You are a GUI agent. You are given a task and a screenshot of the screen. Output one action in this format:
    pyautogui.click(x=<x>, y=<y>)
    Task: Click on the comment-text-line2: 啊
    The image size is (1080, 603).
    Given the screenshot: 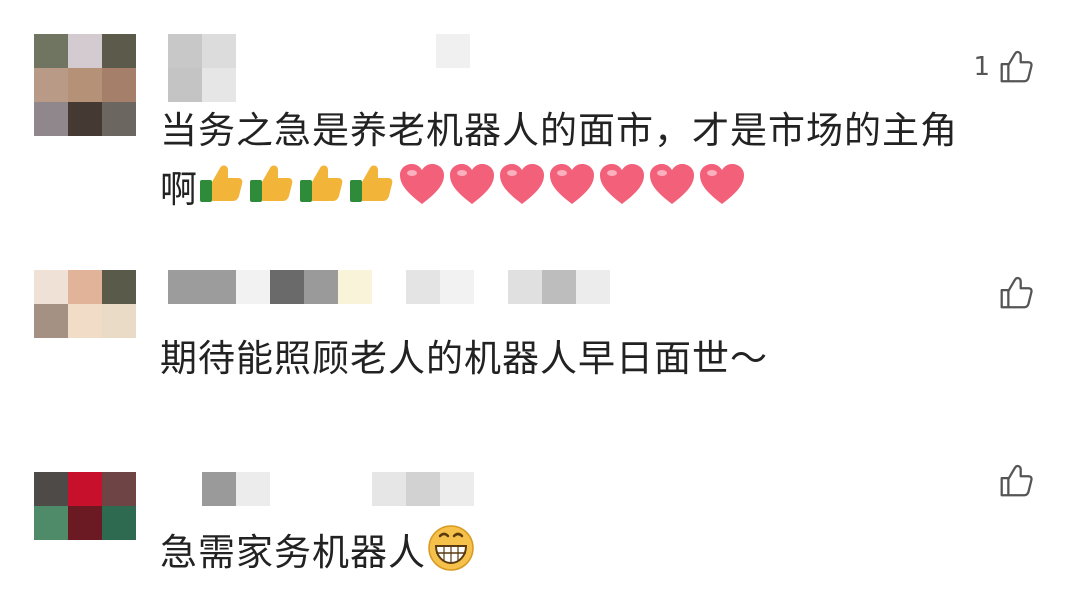 What is the action you would take?
    pyautogui.click(x=454, y=191)
    